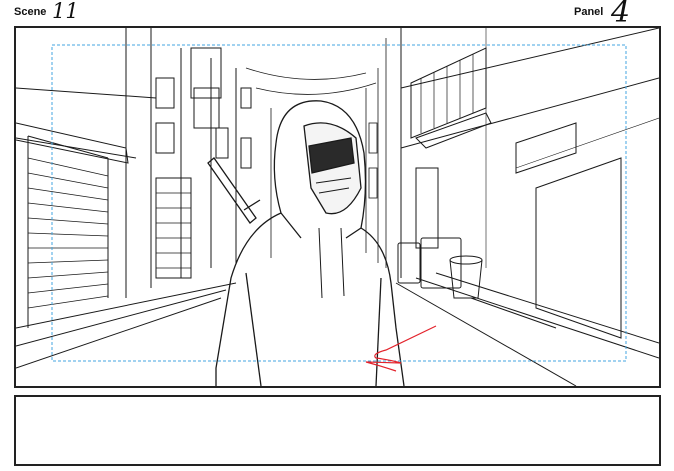 This screenshot has width=674, height=471. I want to click on panel-number: 4, so click(621, 15).